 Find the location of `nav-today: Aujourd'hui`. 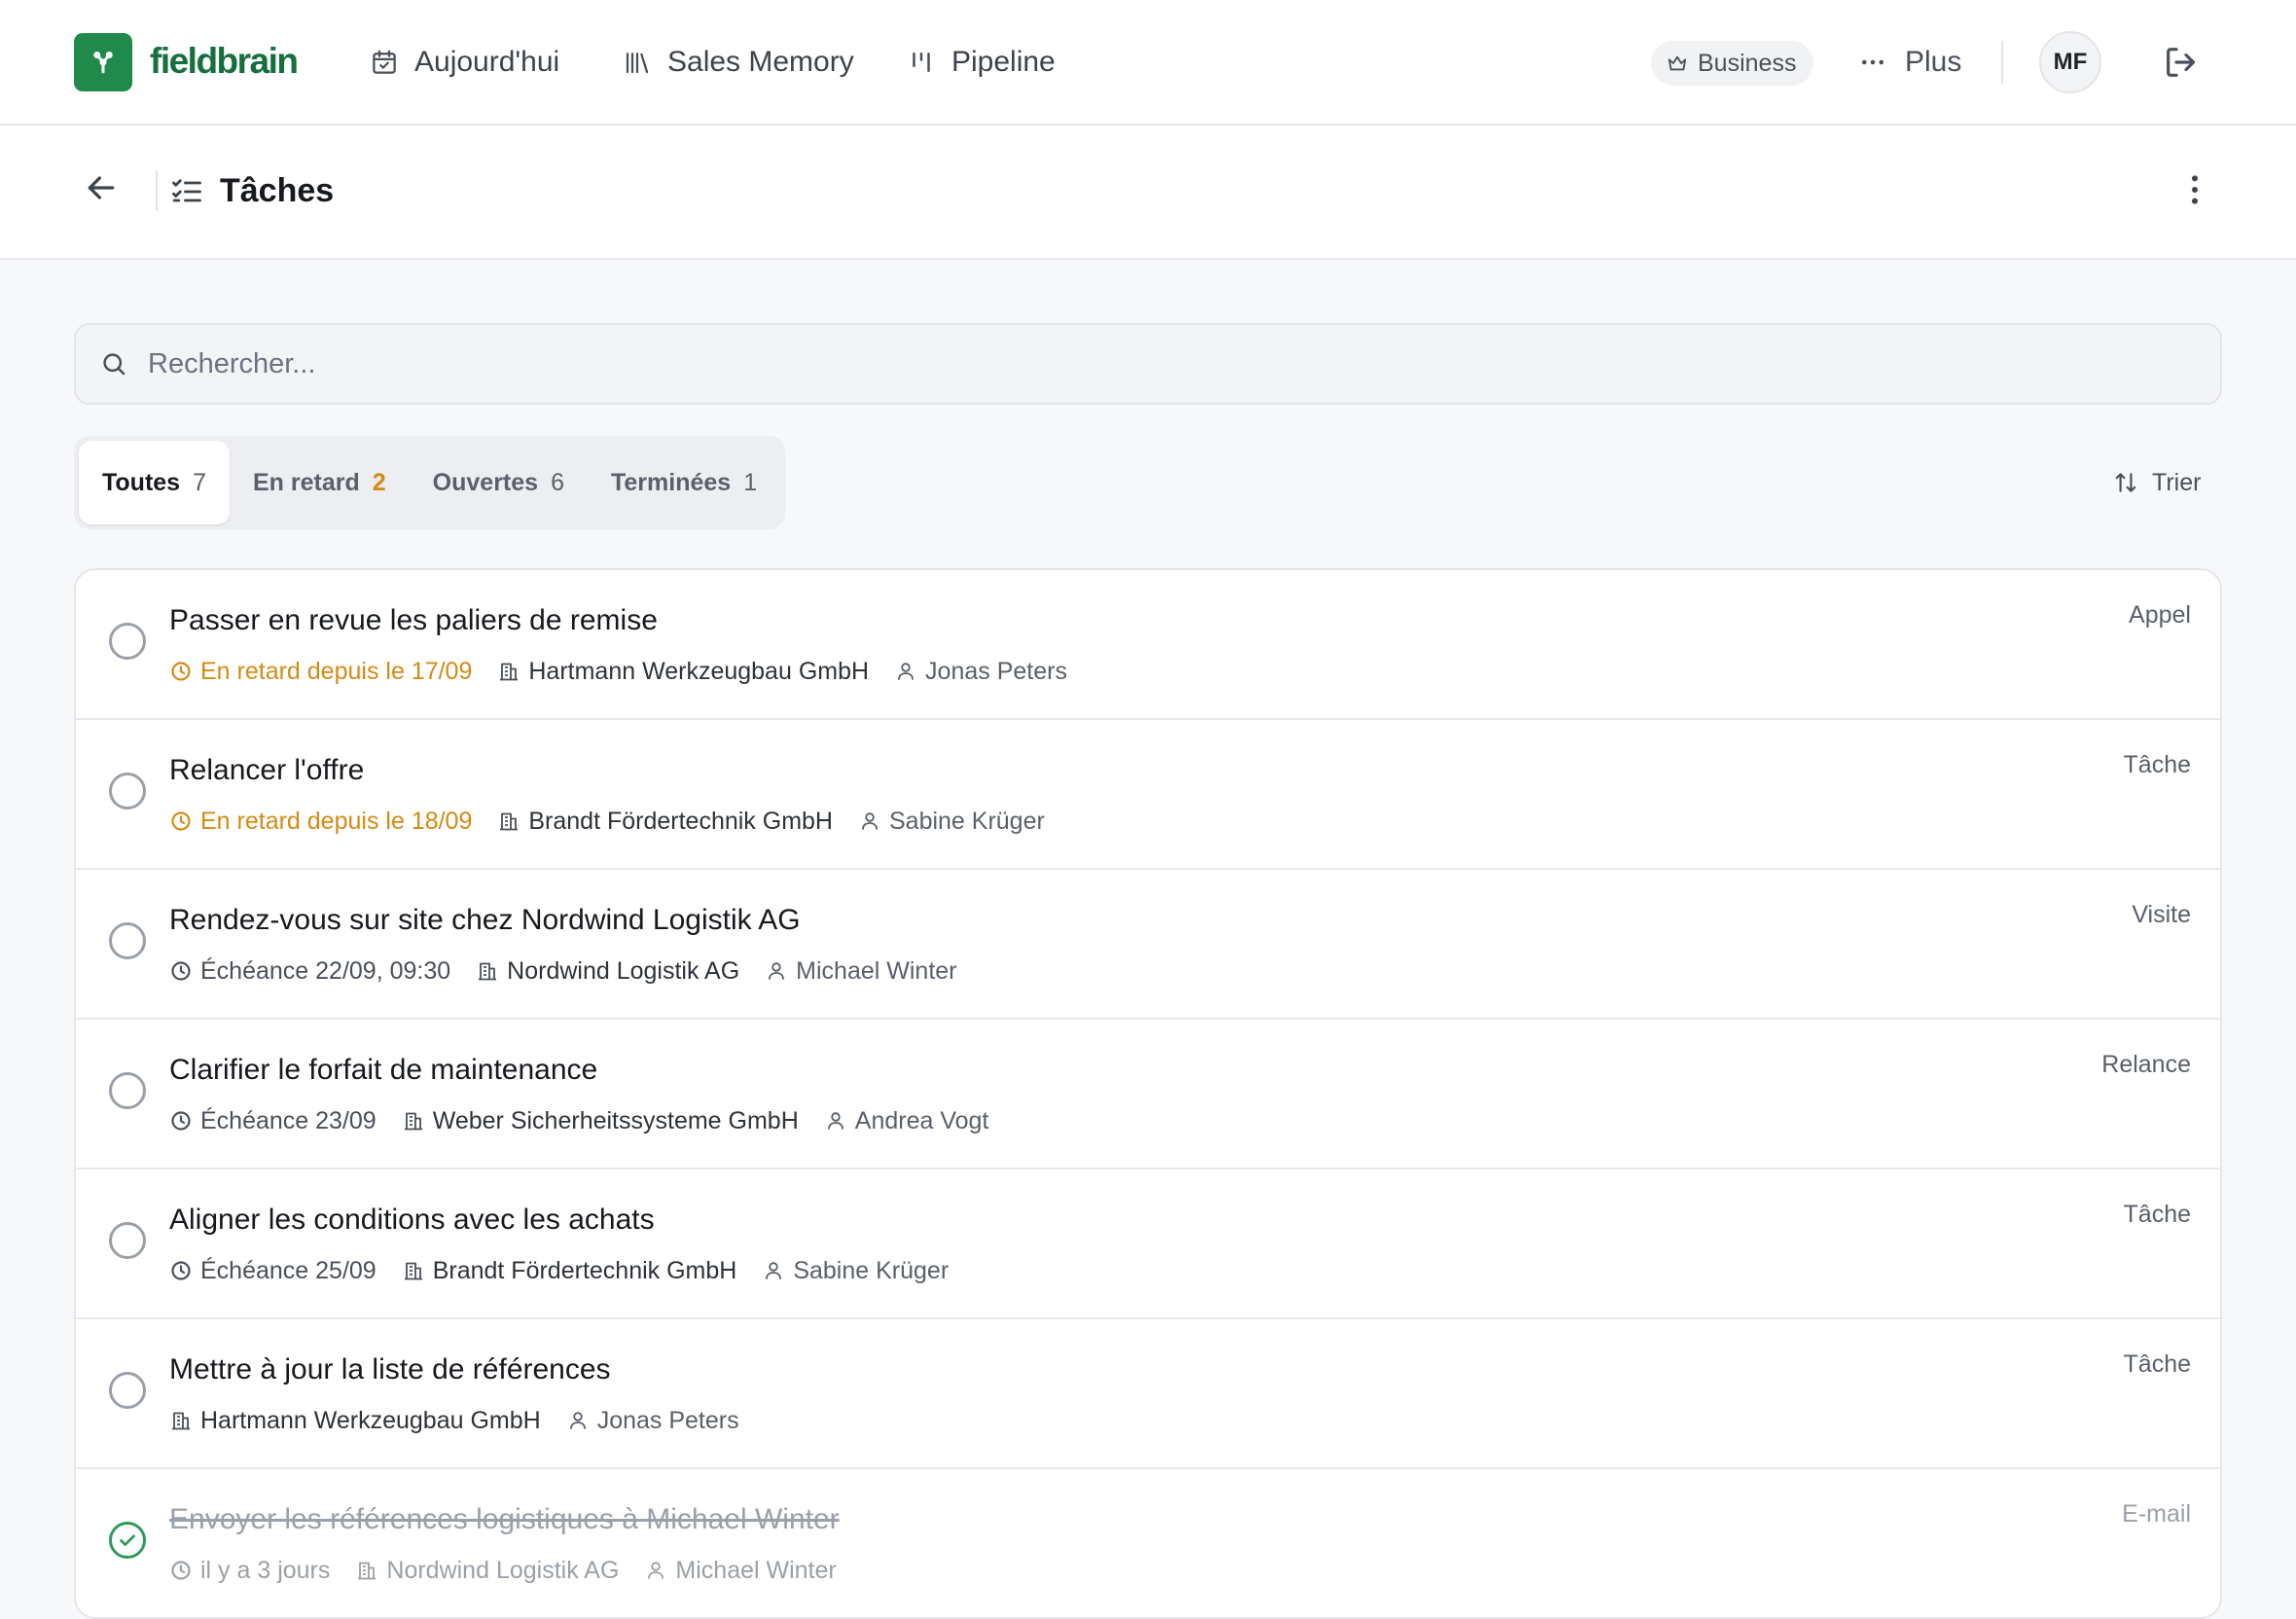

nav-today: Aujourd'hui is located at coordinates (464, 62).